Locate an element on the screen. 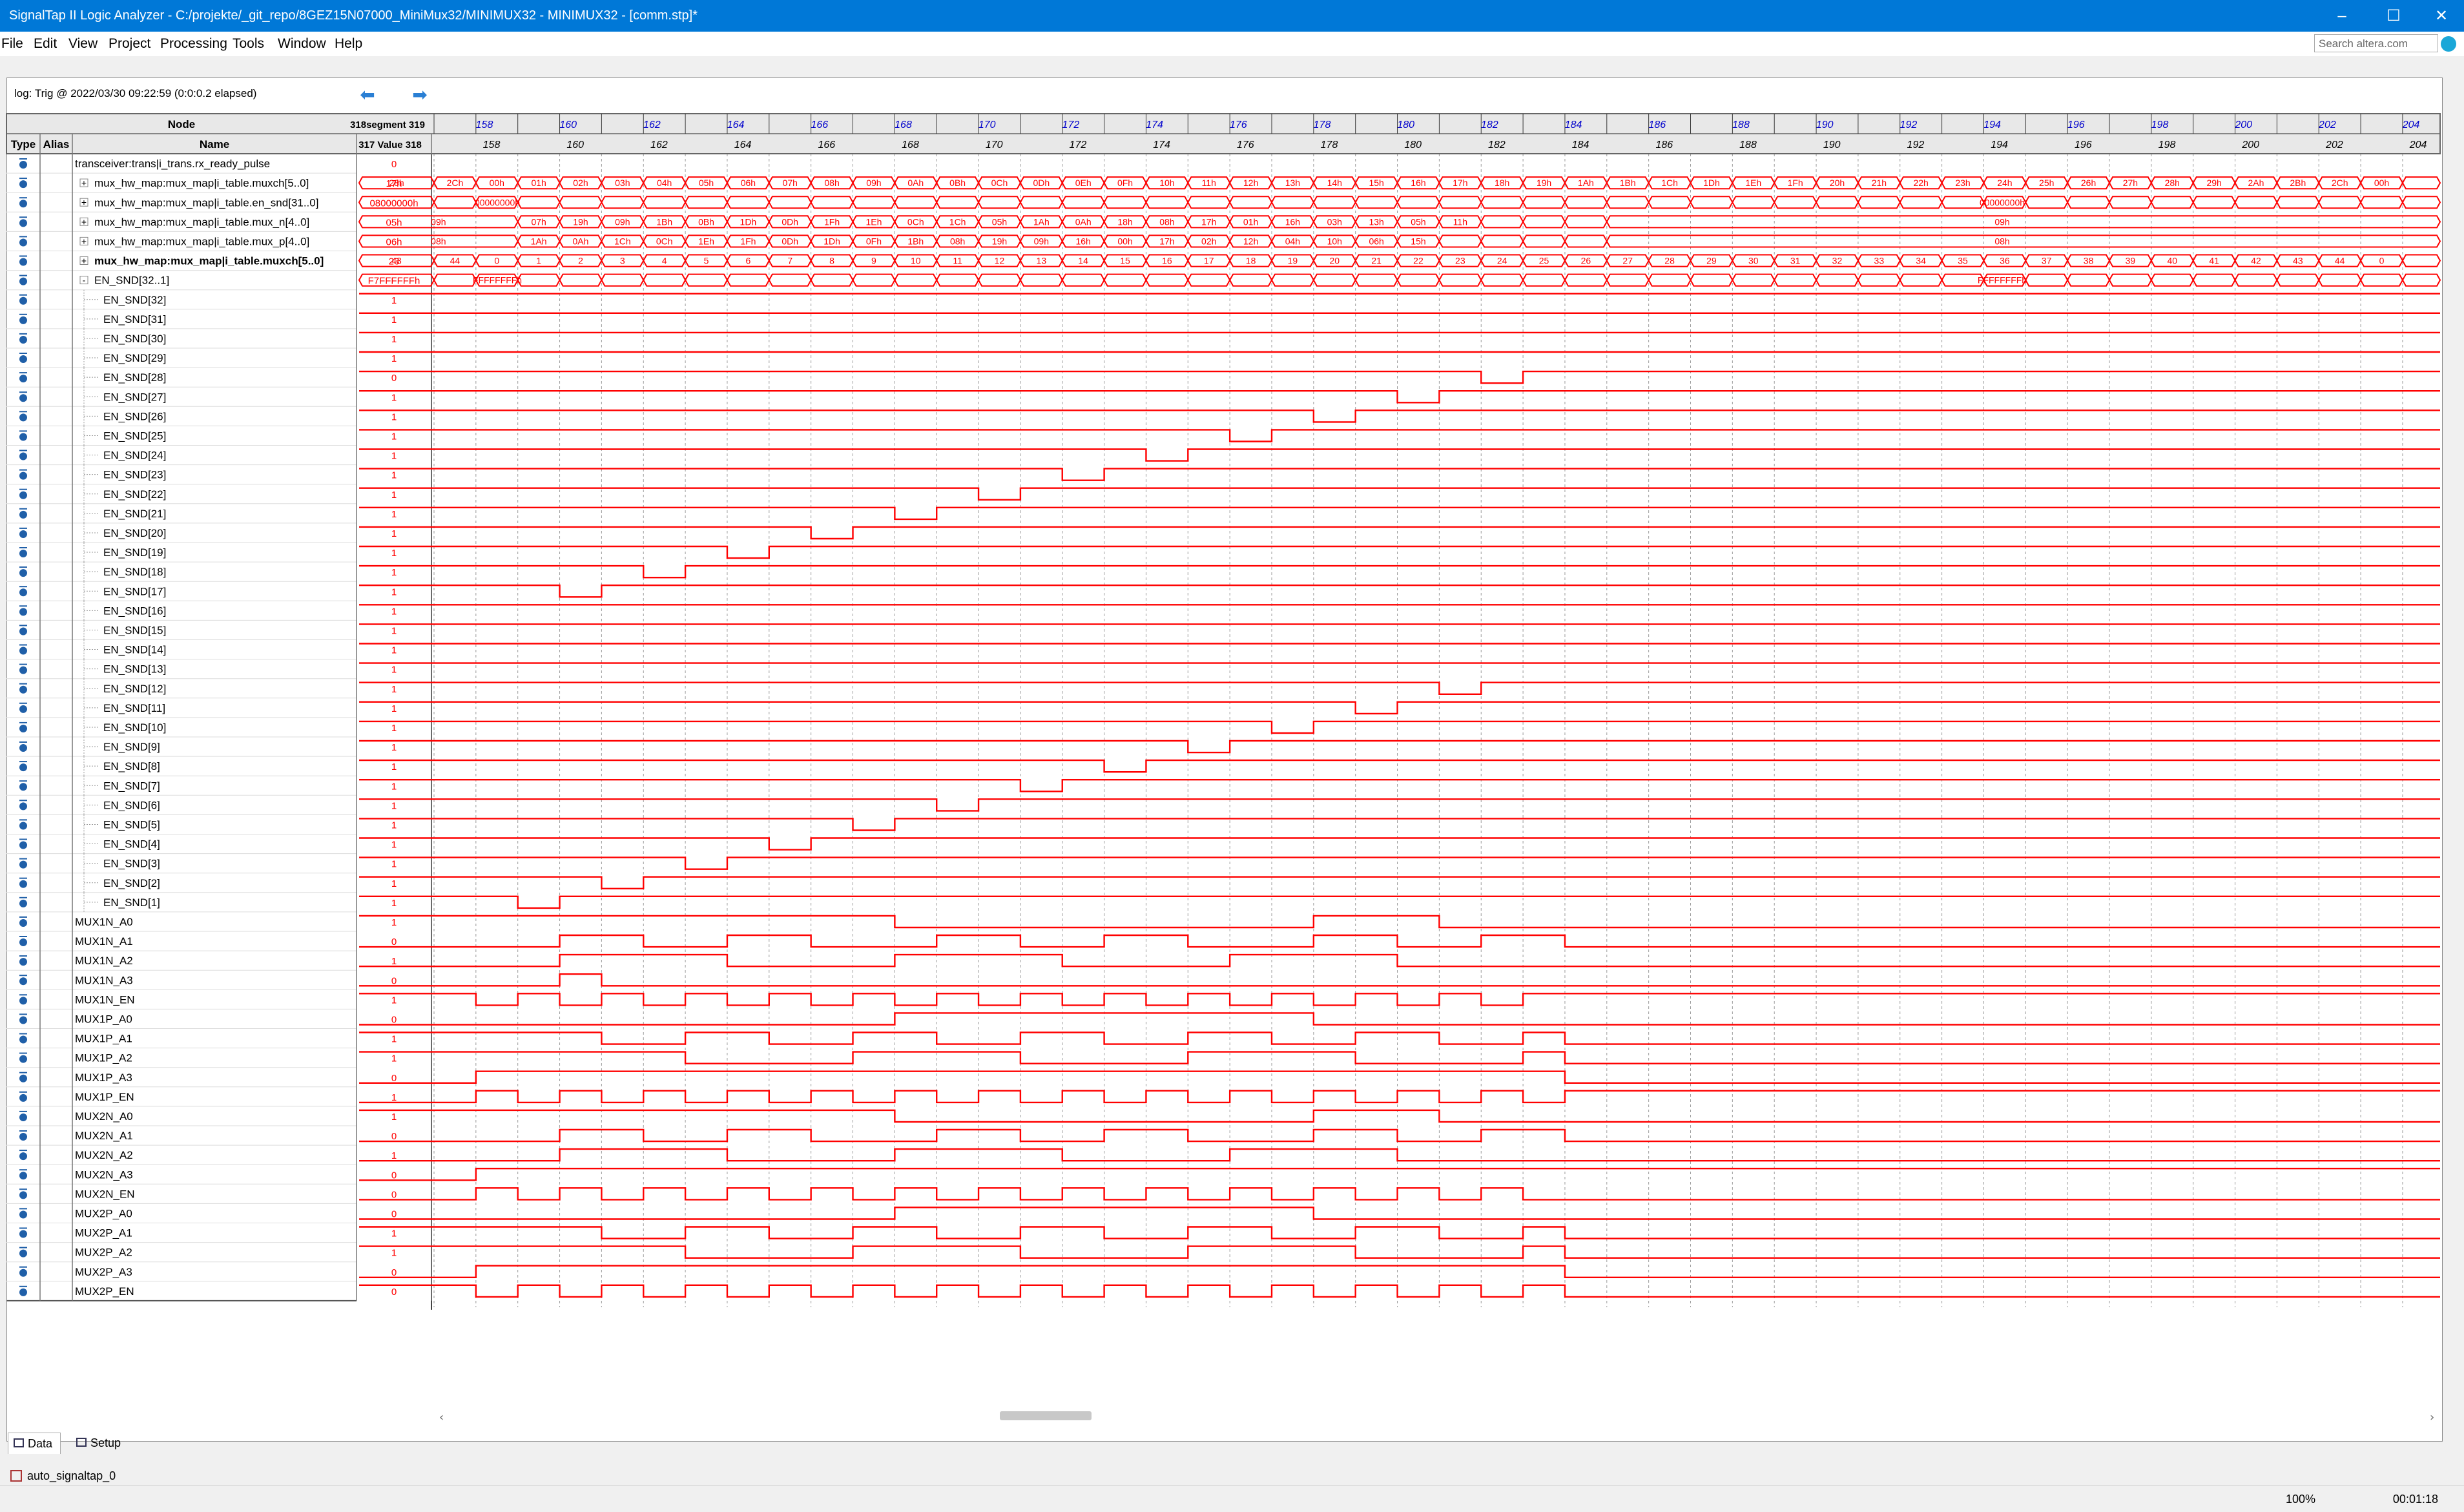 The width and height of the screenshot is (2464, 1512). ruler-top-label: 166 is located at coordinates (819, 124).